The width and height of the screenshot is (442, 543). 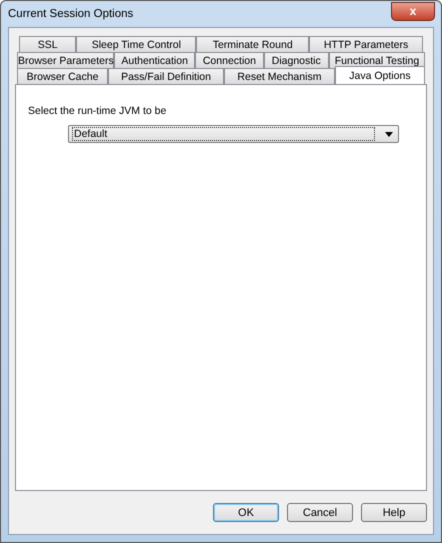 What do you see at coordinates (47, 44) in the screenshot?
I see `tab: SSL` at bounding box center [47, 44].